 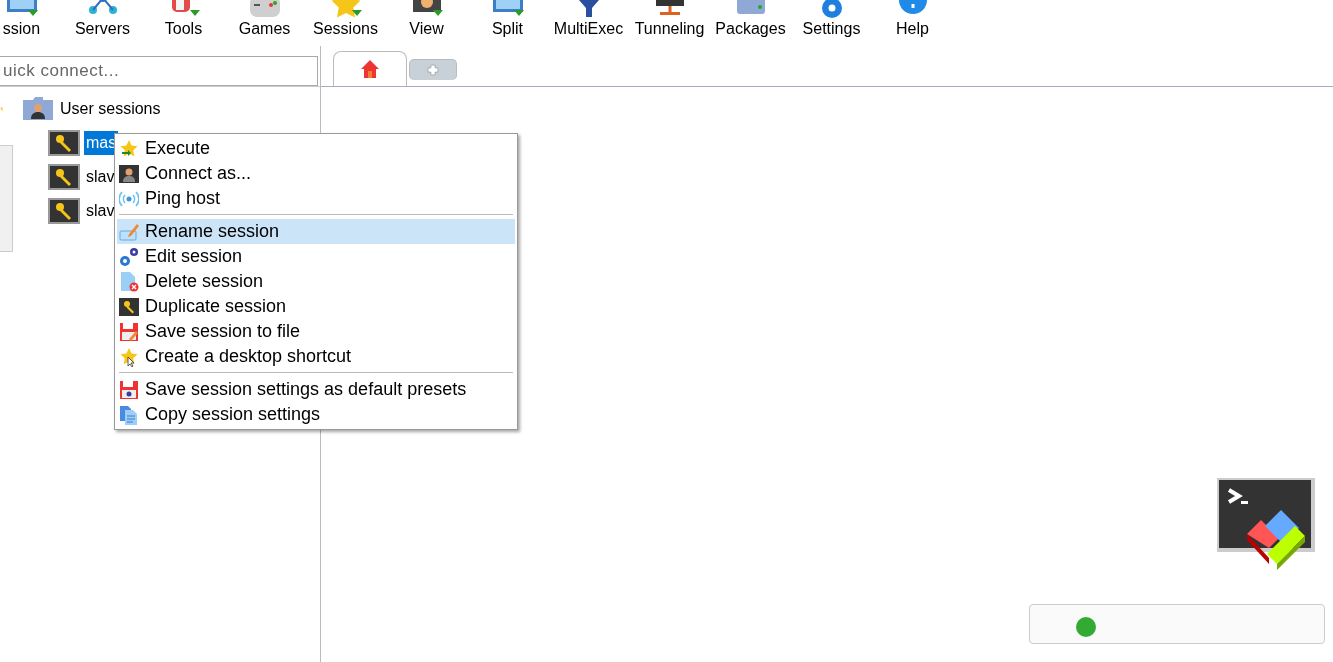 I want to click on toolbar-button: Games, so click(x=264, y=23).